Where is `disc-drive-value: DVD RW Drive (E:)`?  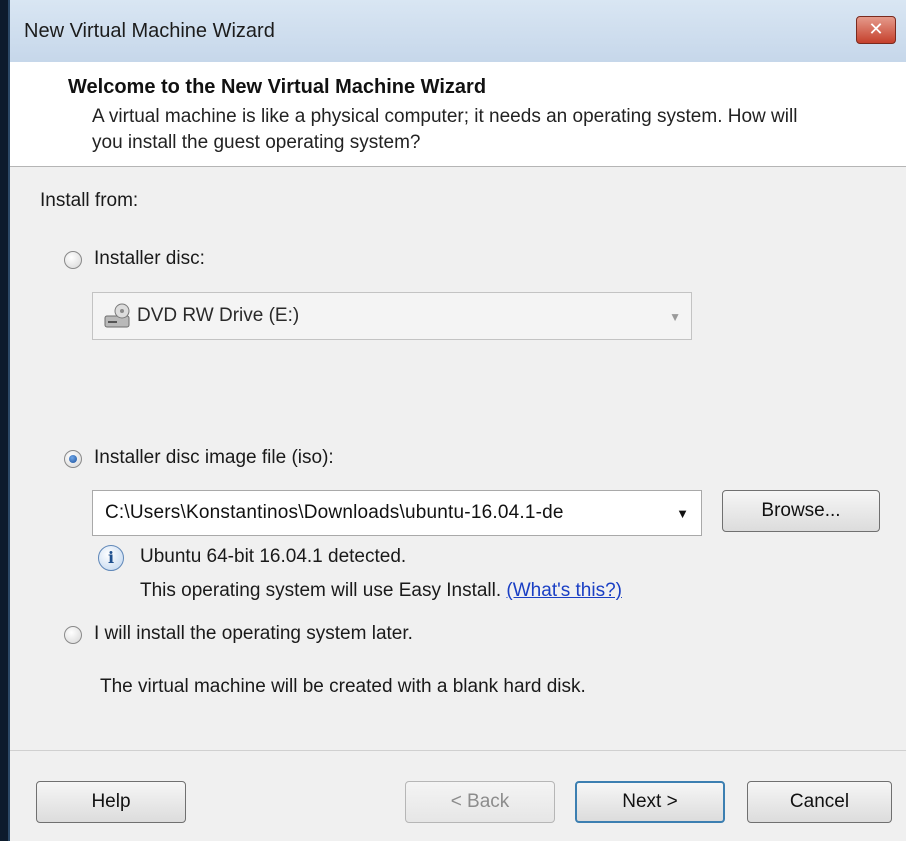 disc-drive-value: DVD RW Drive (E:) is located at coordinates (218, 315).